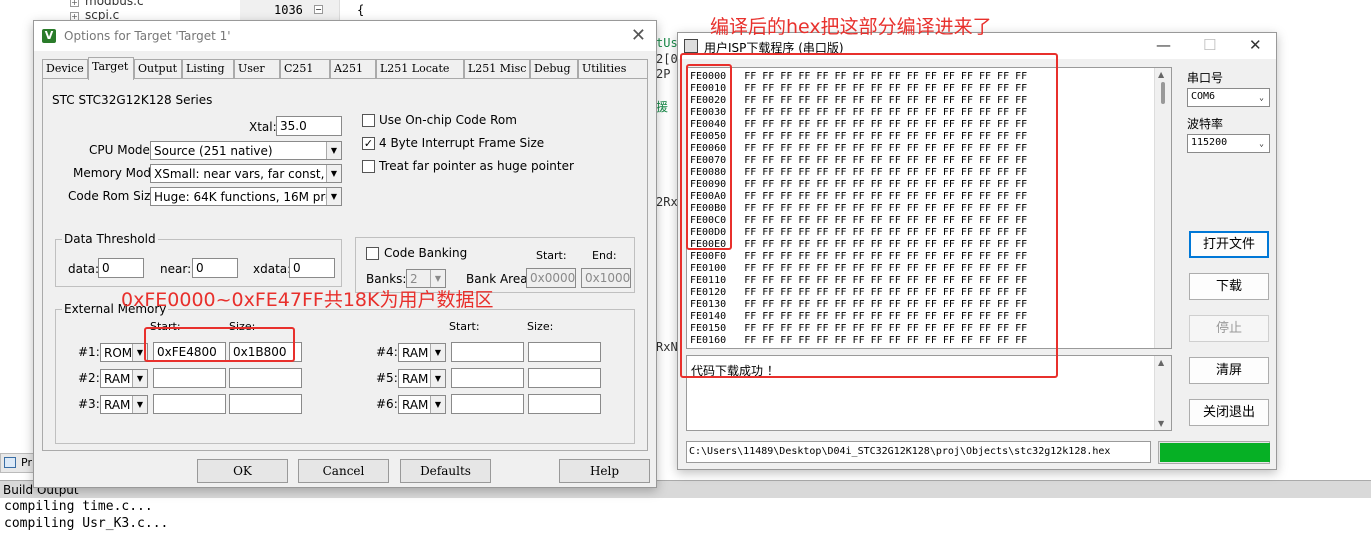 The width and height of the screenshot is (1371, 537). What do you see at coordinates (246, 196) in the screenshot?
I see `code-rom-size-select: Huge: 64K functions, 16M progr. ▼` at bounding box center [246, 196].